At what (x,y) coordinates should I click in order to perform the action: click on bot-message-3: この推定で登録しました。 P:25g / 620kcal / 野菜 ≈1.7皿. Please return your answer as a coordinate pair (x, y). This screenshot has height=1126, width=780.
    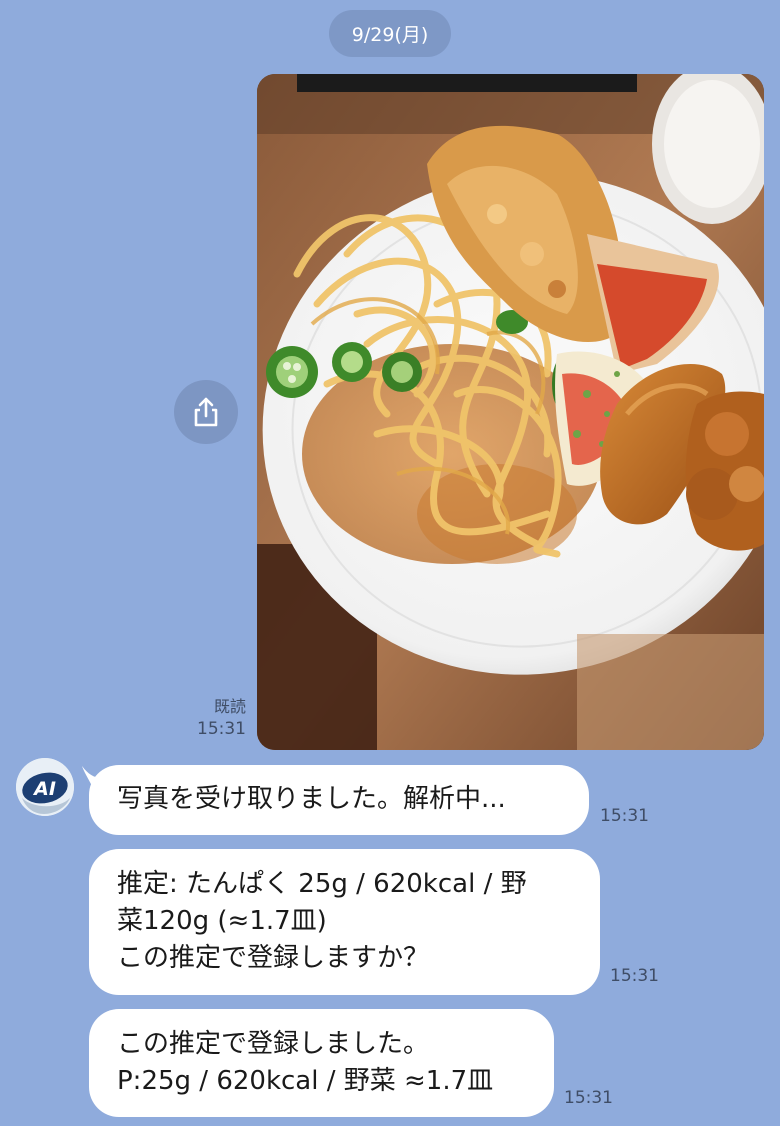
    Looking at the image, I should click on (321, 1063).